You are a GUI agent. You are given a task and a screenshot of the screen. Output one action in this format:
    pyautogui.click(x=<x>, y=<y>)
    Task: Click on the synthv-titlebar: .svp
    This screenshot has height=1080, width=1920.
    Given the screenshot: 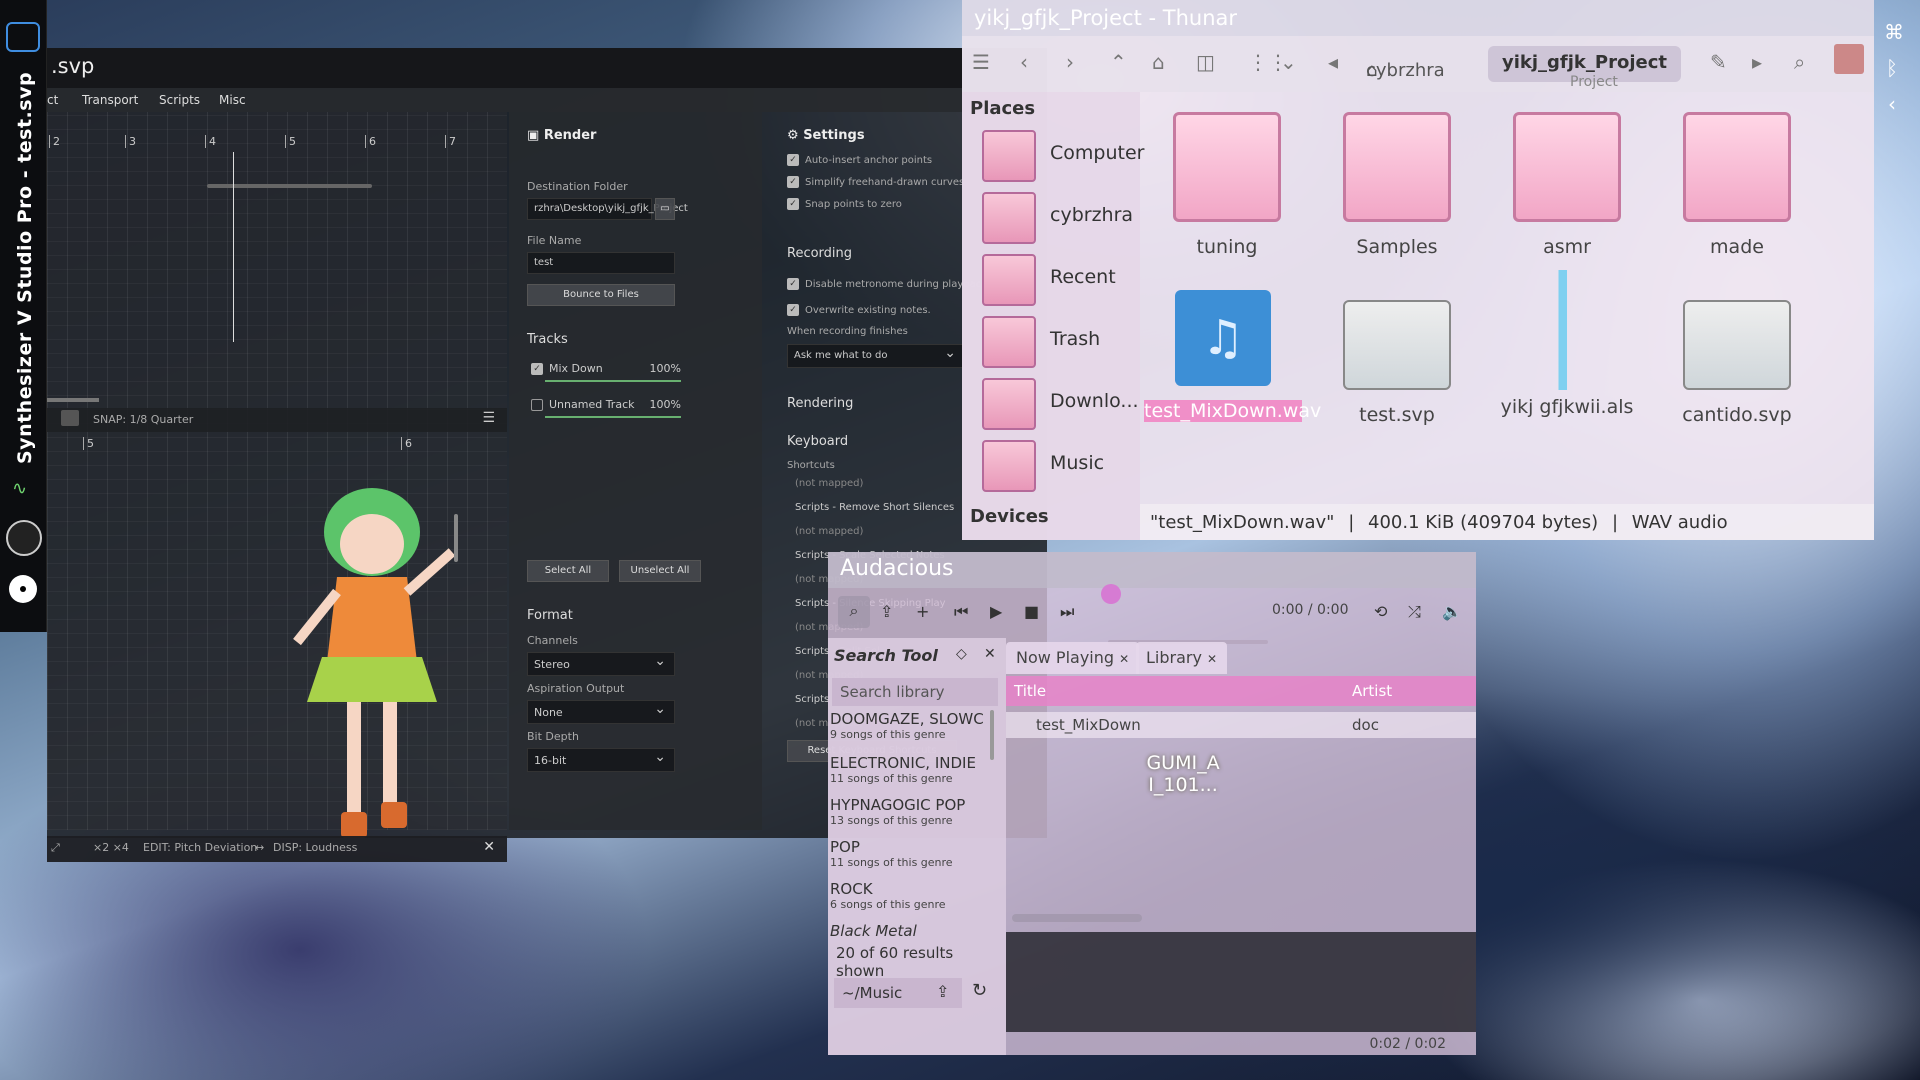 What is the action you would take?
    pyautogui.click(x=547, y=68)
    